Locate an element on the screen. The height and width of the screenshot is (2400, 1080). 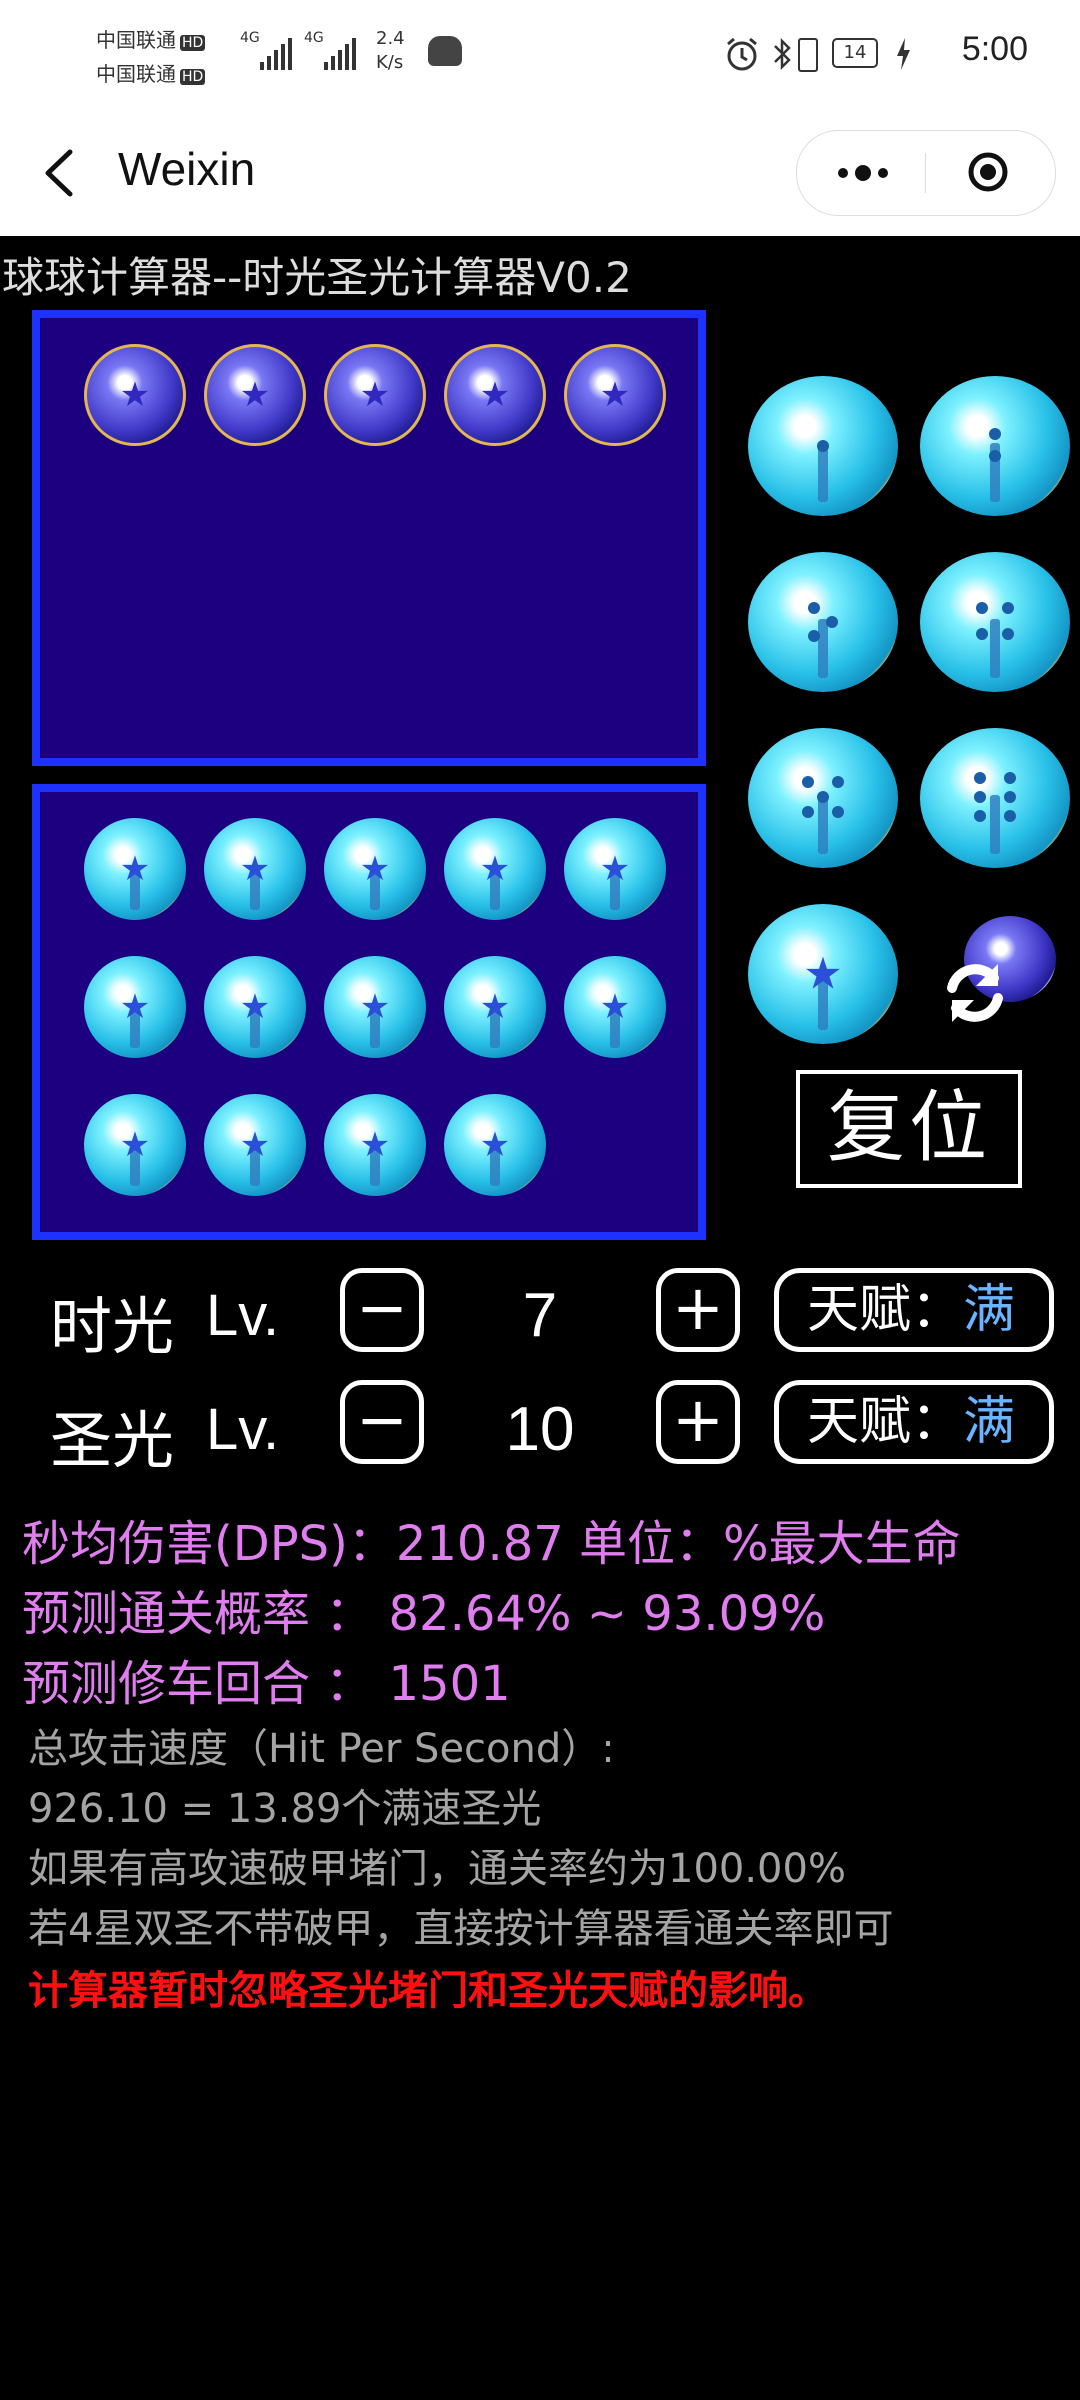
row2-talent-value: 满 is located at coordinates (989, 1422).